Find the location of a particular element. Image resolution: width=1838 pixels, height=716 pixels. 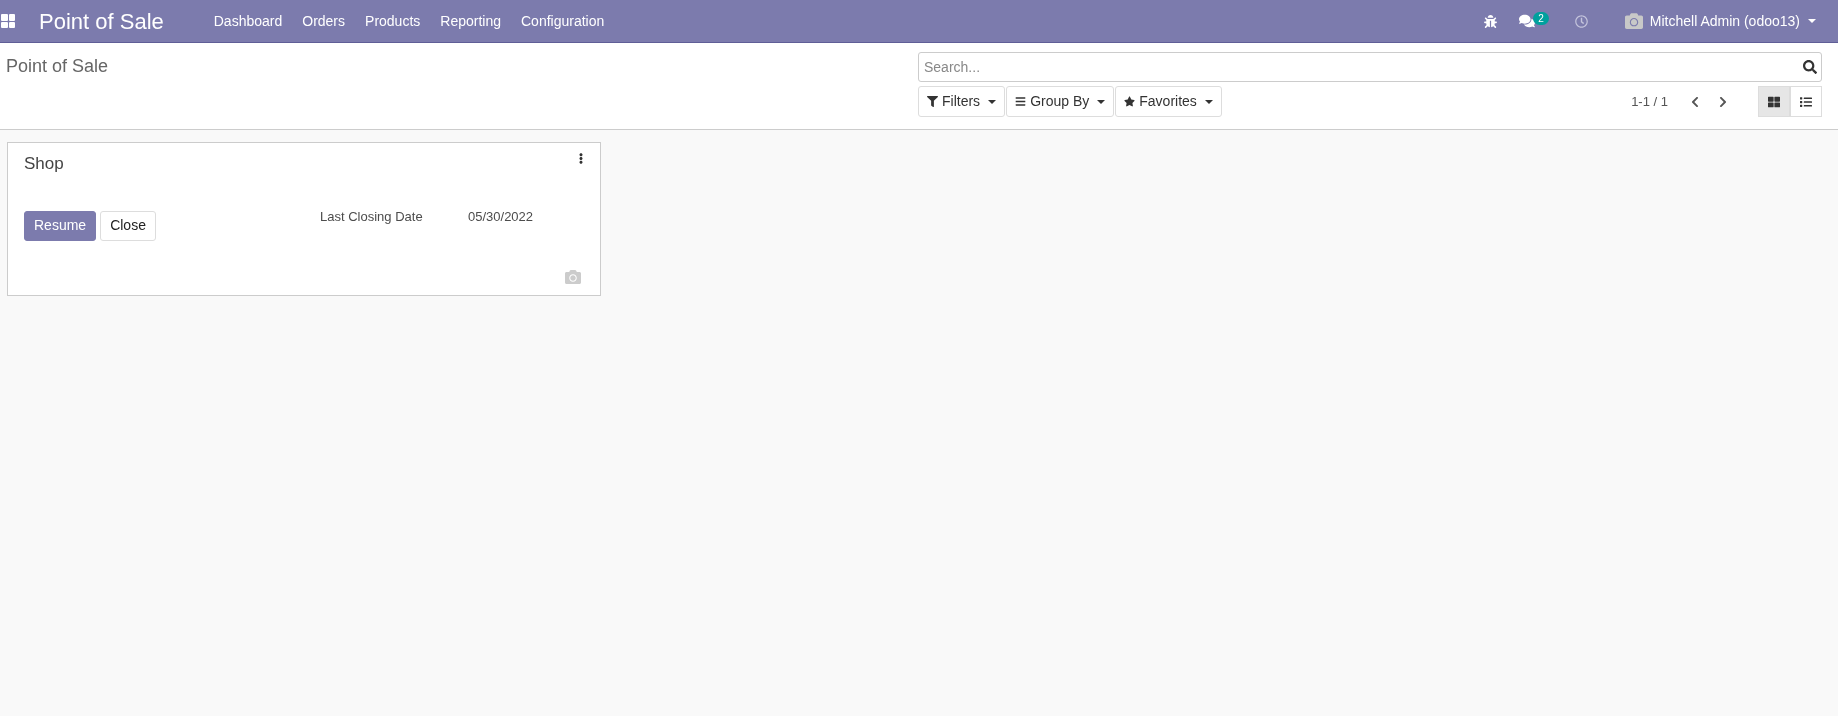

kanban-view-button is located at coordinates (1774, 101).